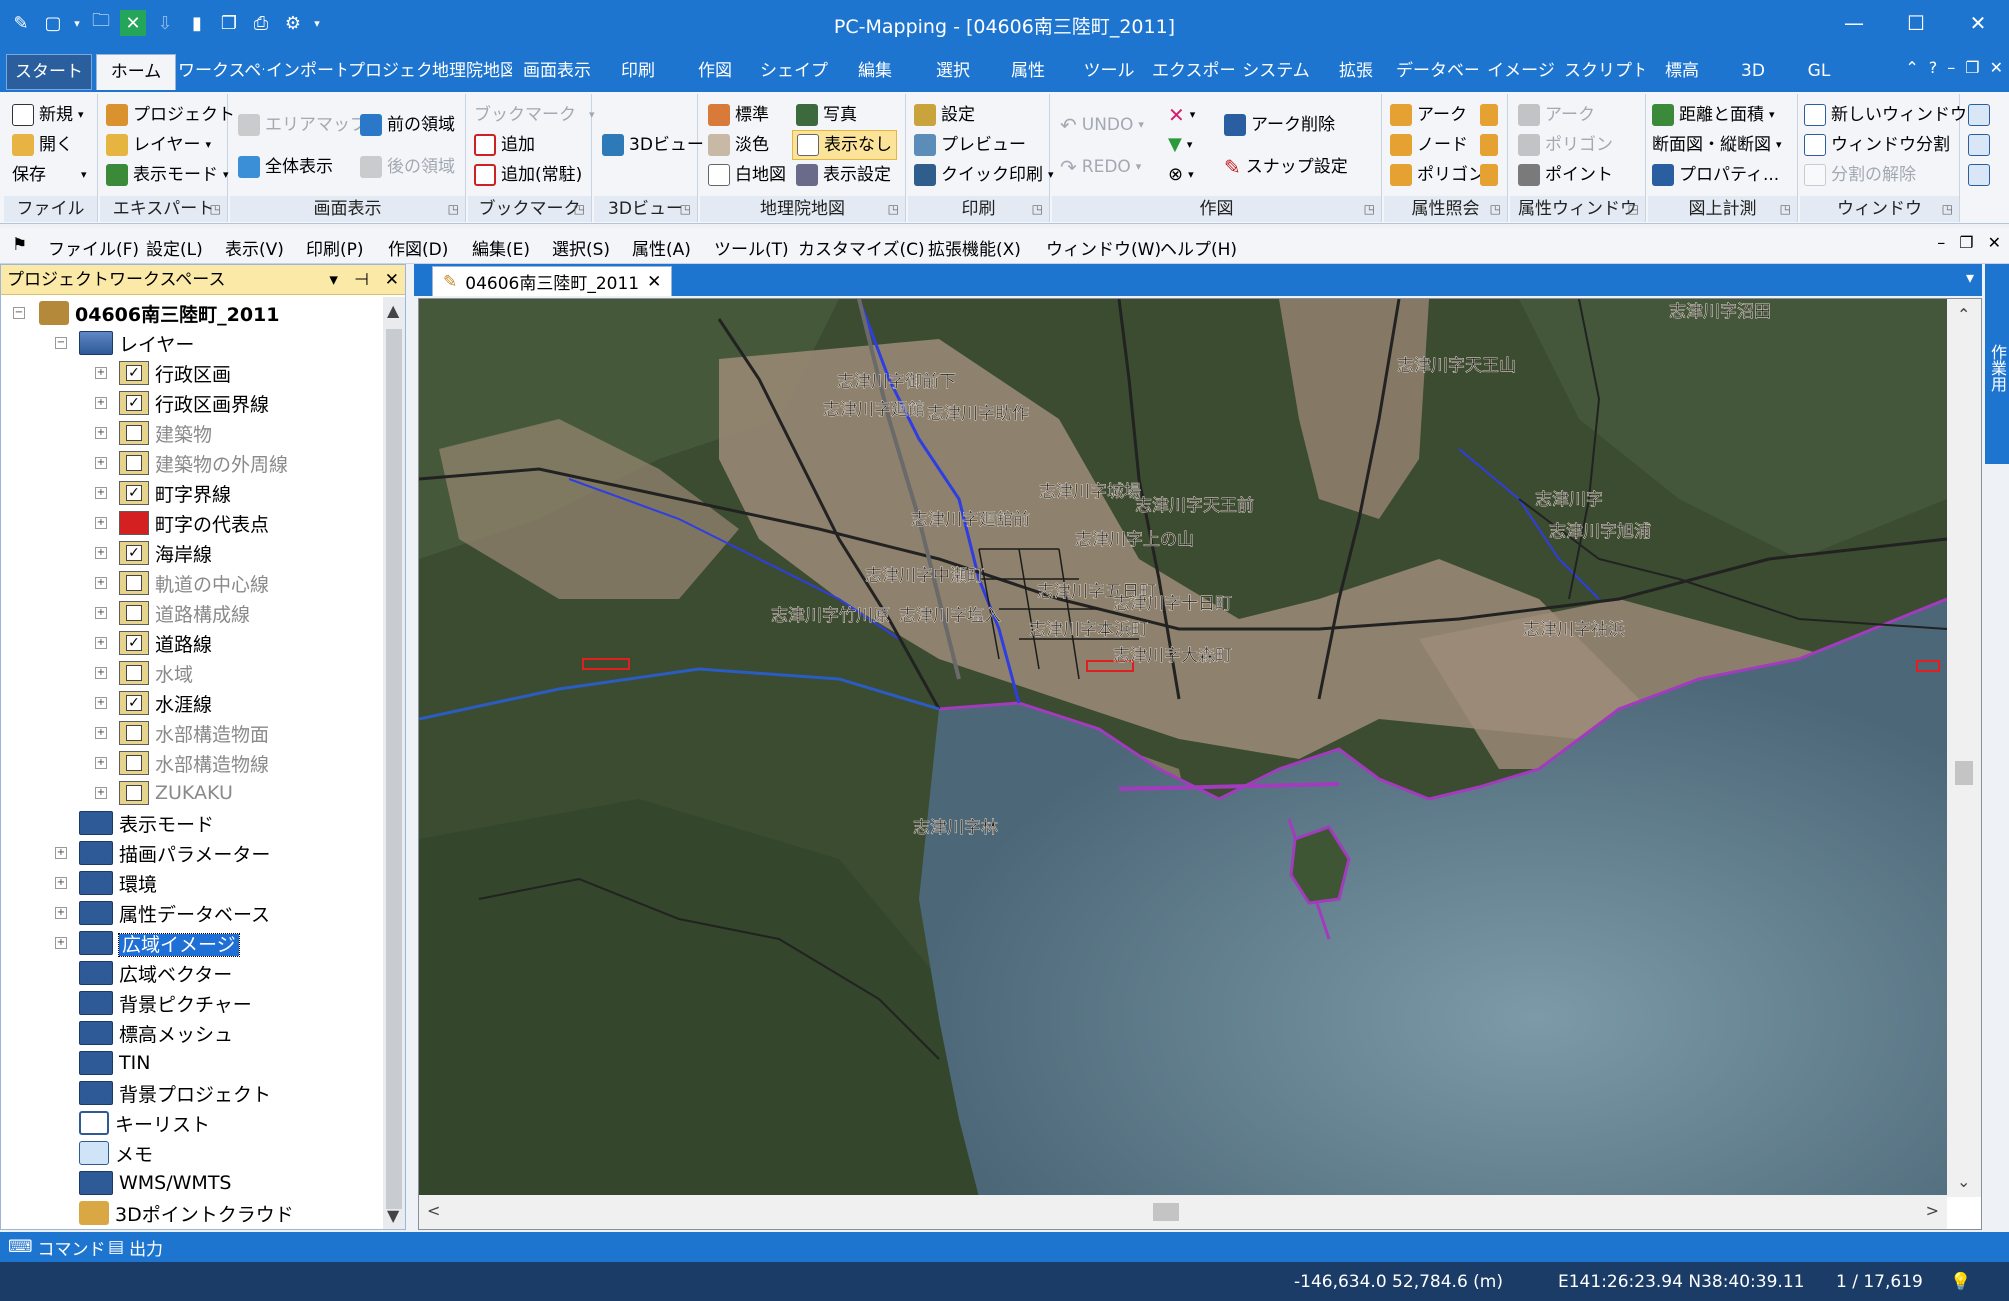 This screenshot has width=2009, height=1301. I want to click on scroll-left-icon: <, so click(433, 1210).